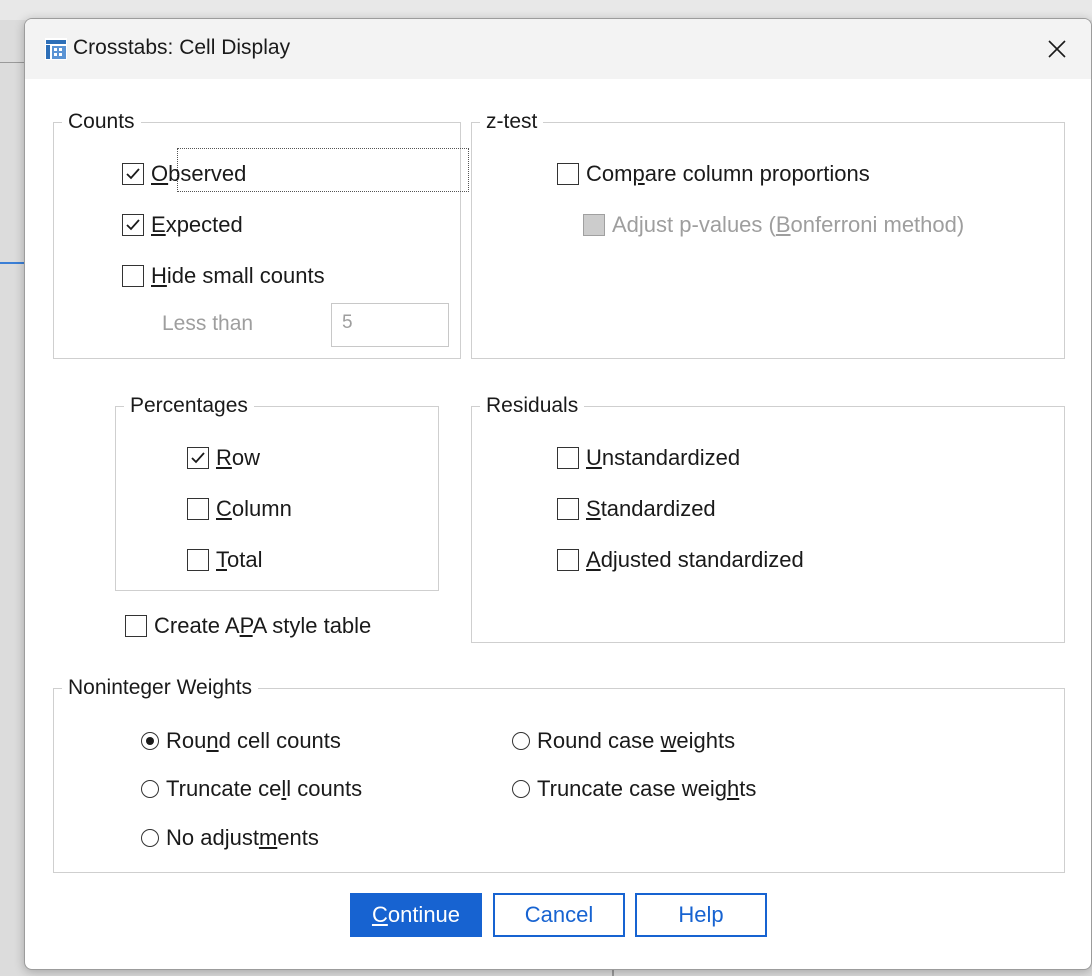 Image resolution: width=1092 pixels, height=976 pixels. What do you see at coordinates (253, 740) in the screenshot?
I see `round-cell-counts-label: Round cell counts` at bounding box center [253, 740].